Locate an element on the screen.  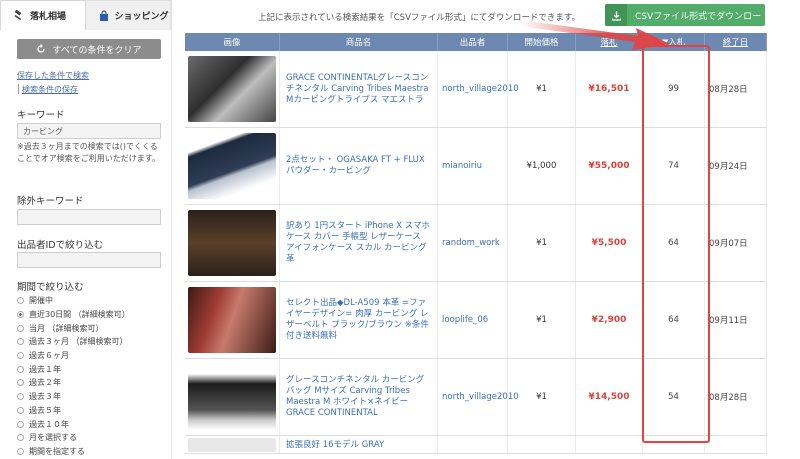
header-name: 商品名 is located at coordinates (359, 42).